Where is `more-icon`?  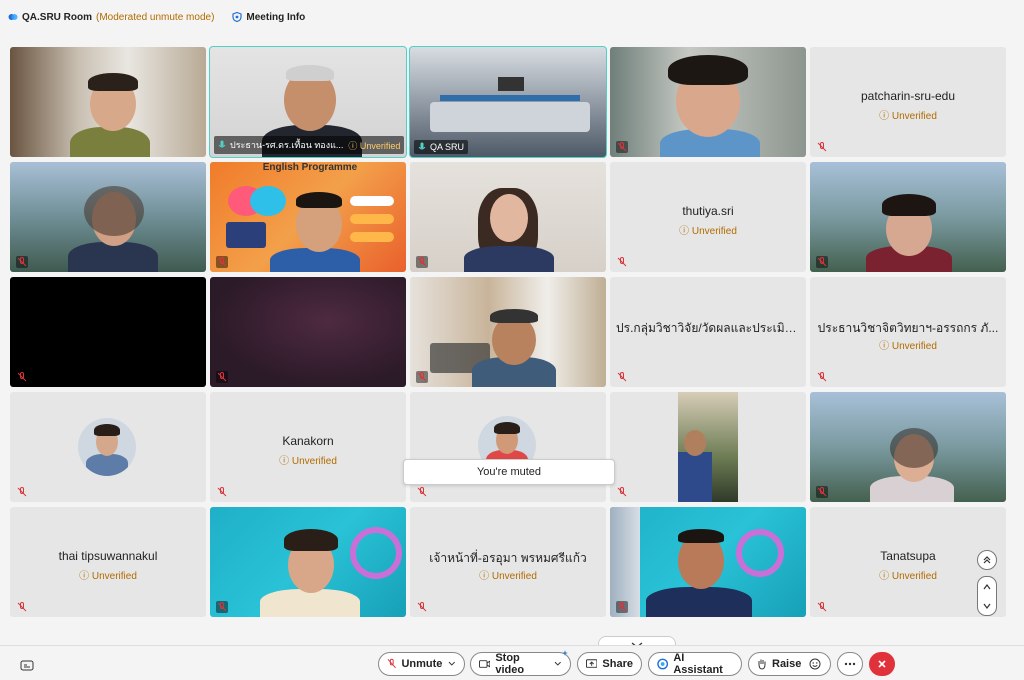 more-icon is located at coordinates (850, 664).